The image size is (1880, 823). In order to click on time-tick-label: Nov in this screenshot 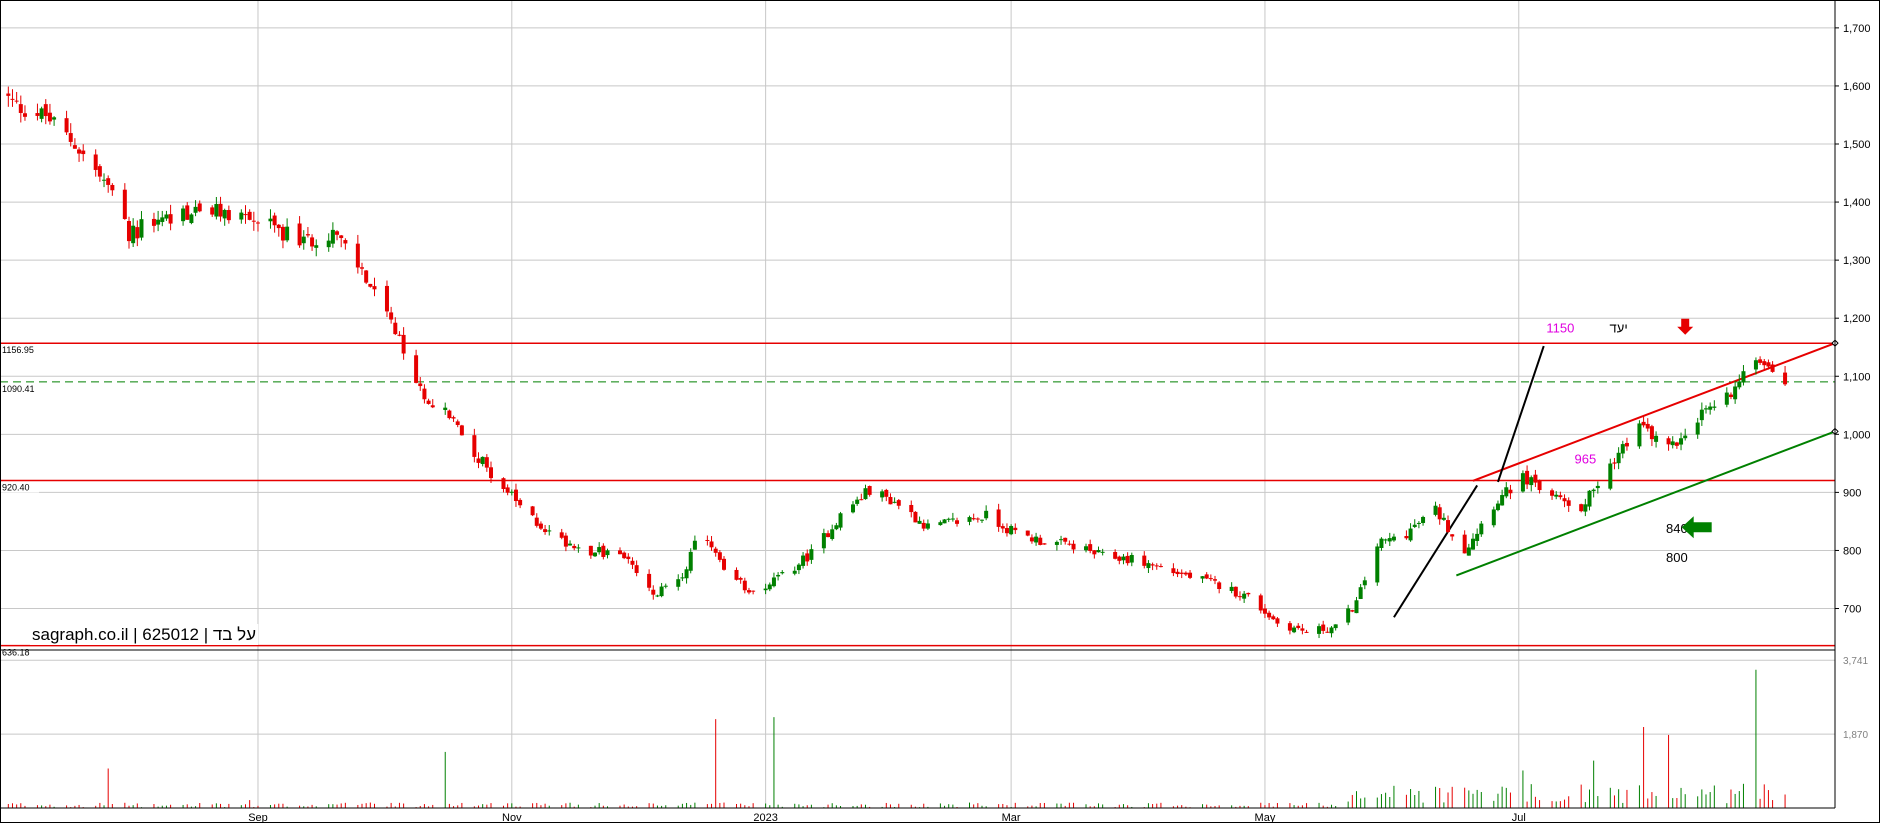, I will do `click(512, 817)`.